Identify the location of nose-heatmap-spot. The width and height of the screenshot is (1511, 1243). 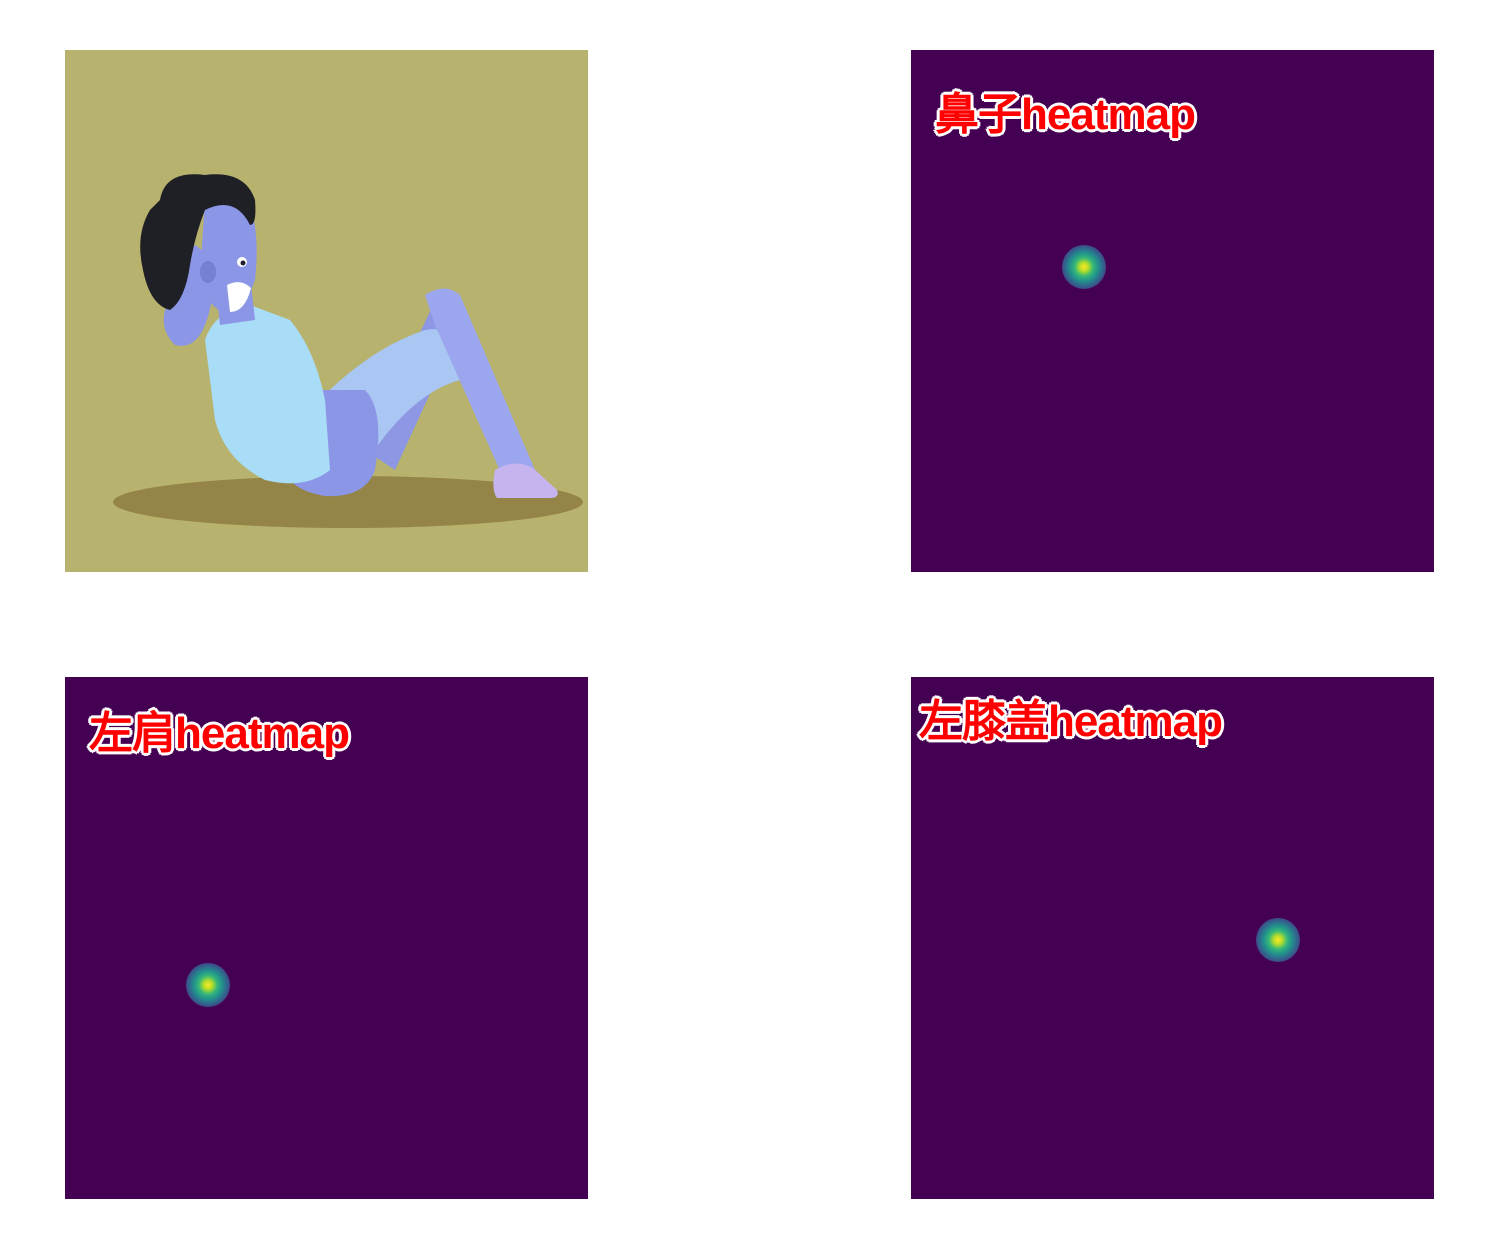
(1084, 267).